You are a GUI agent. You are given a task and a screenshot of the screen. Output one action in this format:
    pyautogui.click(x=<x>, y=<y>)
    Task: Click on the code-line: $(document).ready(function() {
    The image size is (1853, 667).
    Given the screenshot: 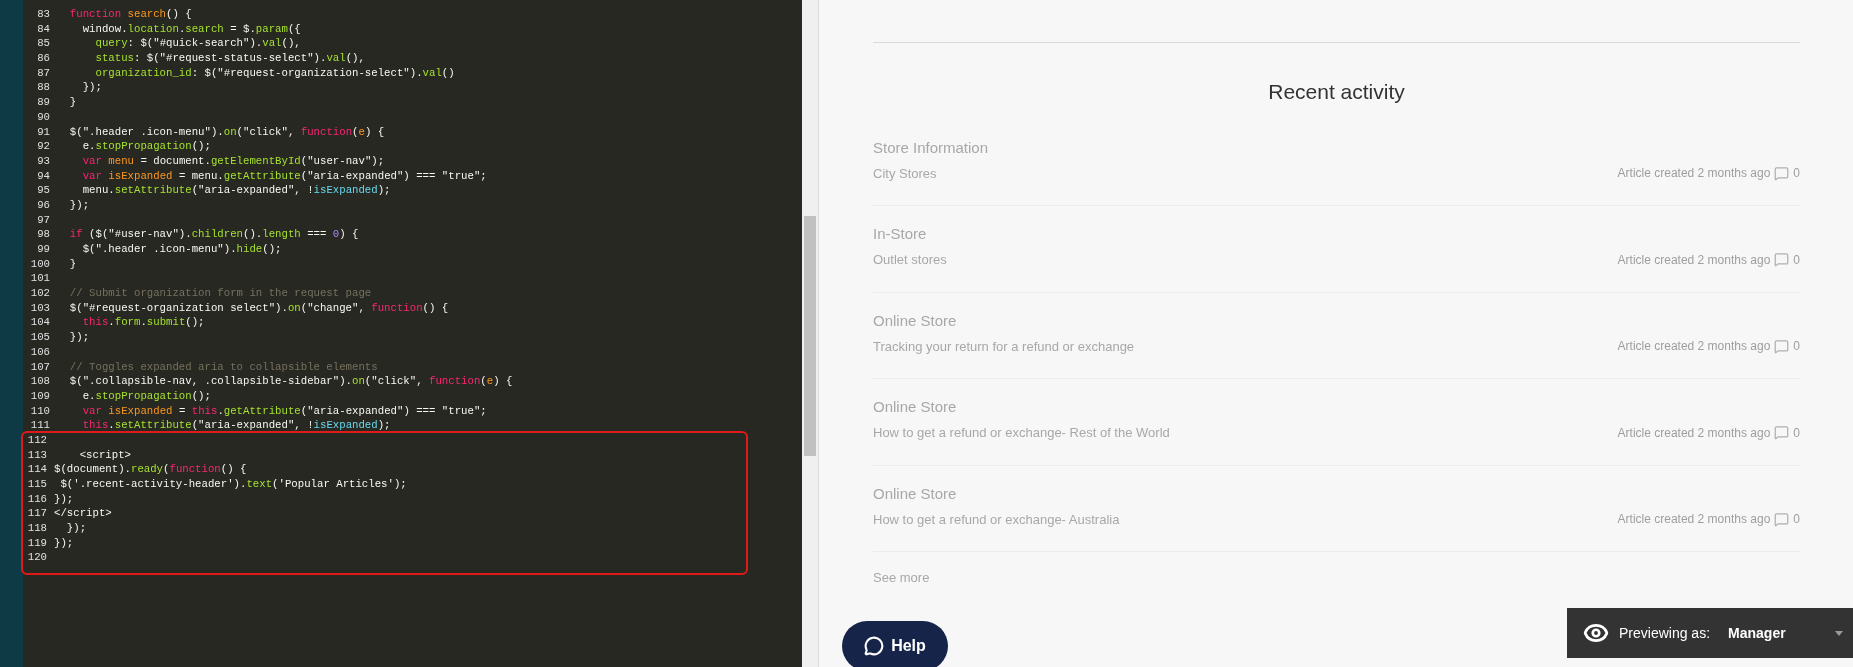 What is the action you would take?
    pyautogui.click(x=150, y=469)
    